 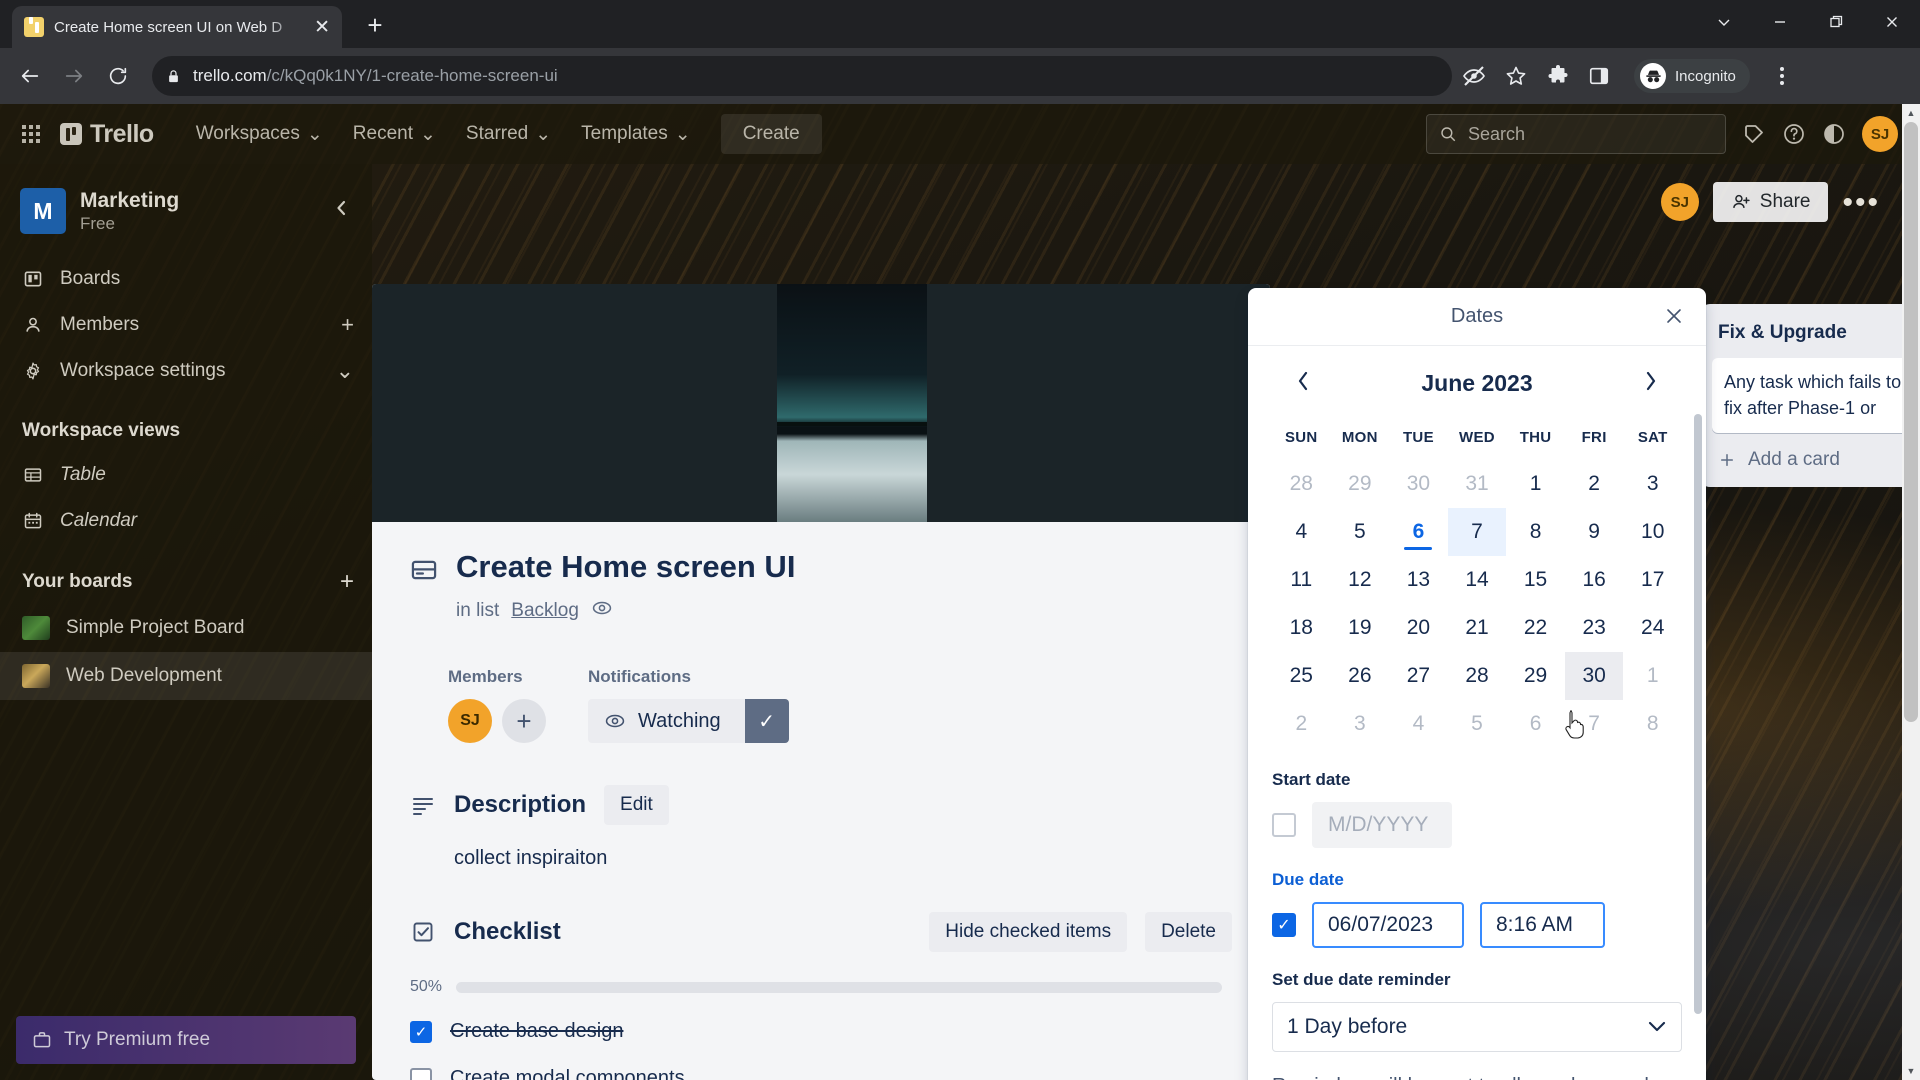 I want to click on calendar-day-20: 20, so click(x=1418, y=628).